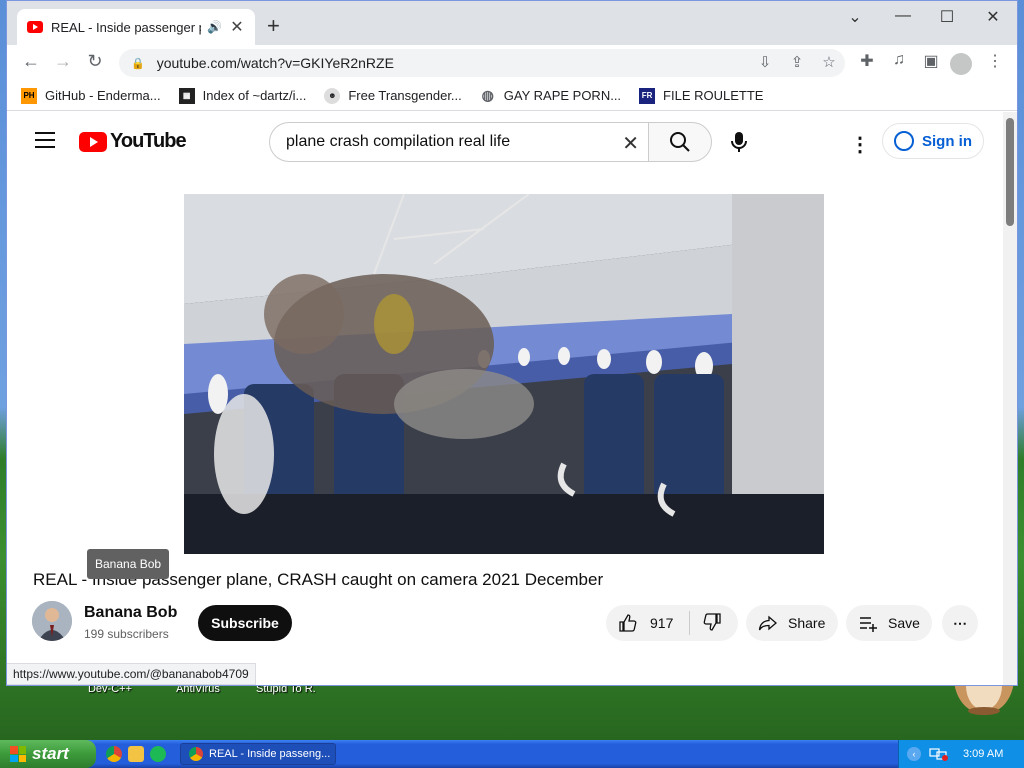 Image resolution: width=1024 pixels, height=768 pixels. What do you see at coordinates (93, 141) in the screenshot?
I see `youtube-play-icon` at bounding box center [93, 141].